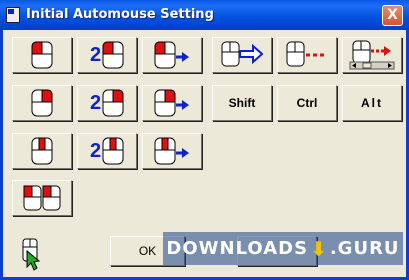  I want to click on mouse-cursor-icon, so click(31, 254).